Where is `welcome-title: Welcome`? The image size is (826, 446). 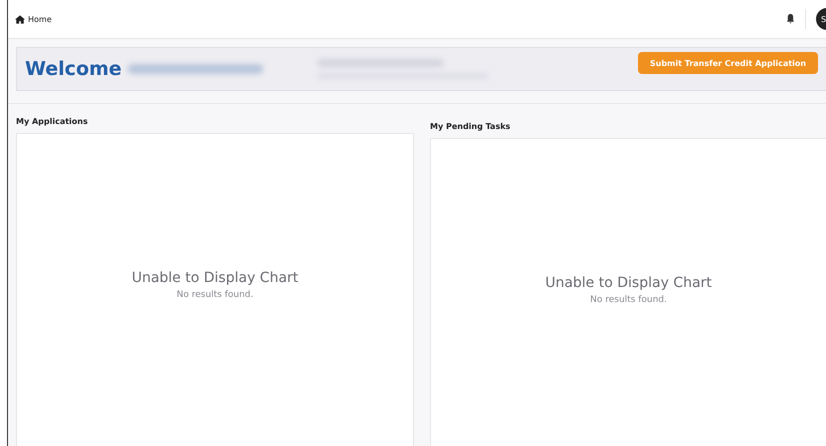
welcome-title: Welcome is located at coordinates (73, 69).